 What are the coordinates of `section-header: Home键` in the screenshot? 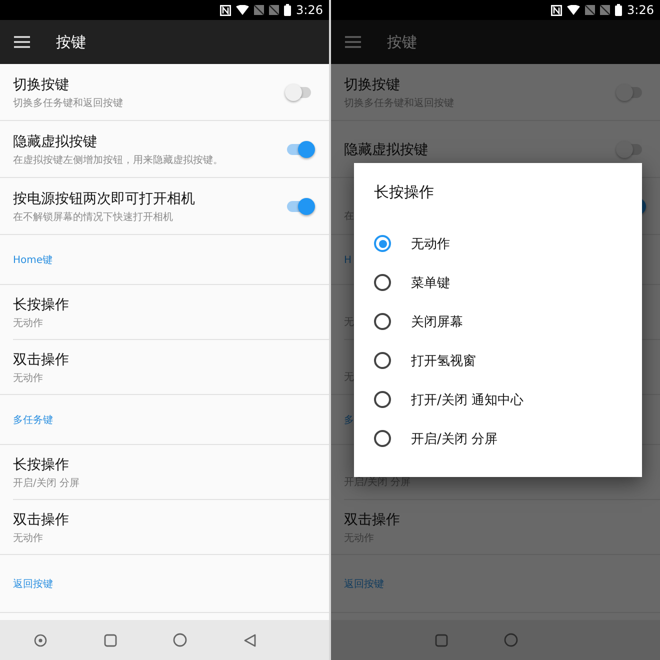 It's located at (33, 260).